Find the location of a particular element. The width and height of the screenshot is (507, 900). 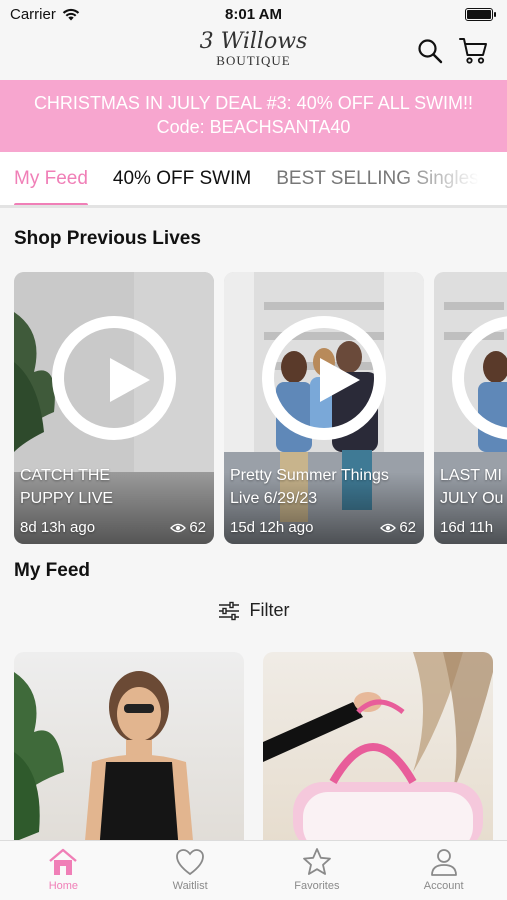

nav-favorites: Favorites is located at coordinates (317, 870).